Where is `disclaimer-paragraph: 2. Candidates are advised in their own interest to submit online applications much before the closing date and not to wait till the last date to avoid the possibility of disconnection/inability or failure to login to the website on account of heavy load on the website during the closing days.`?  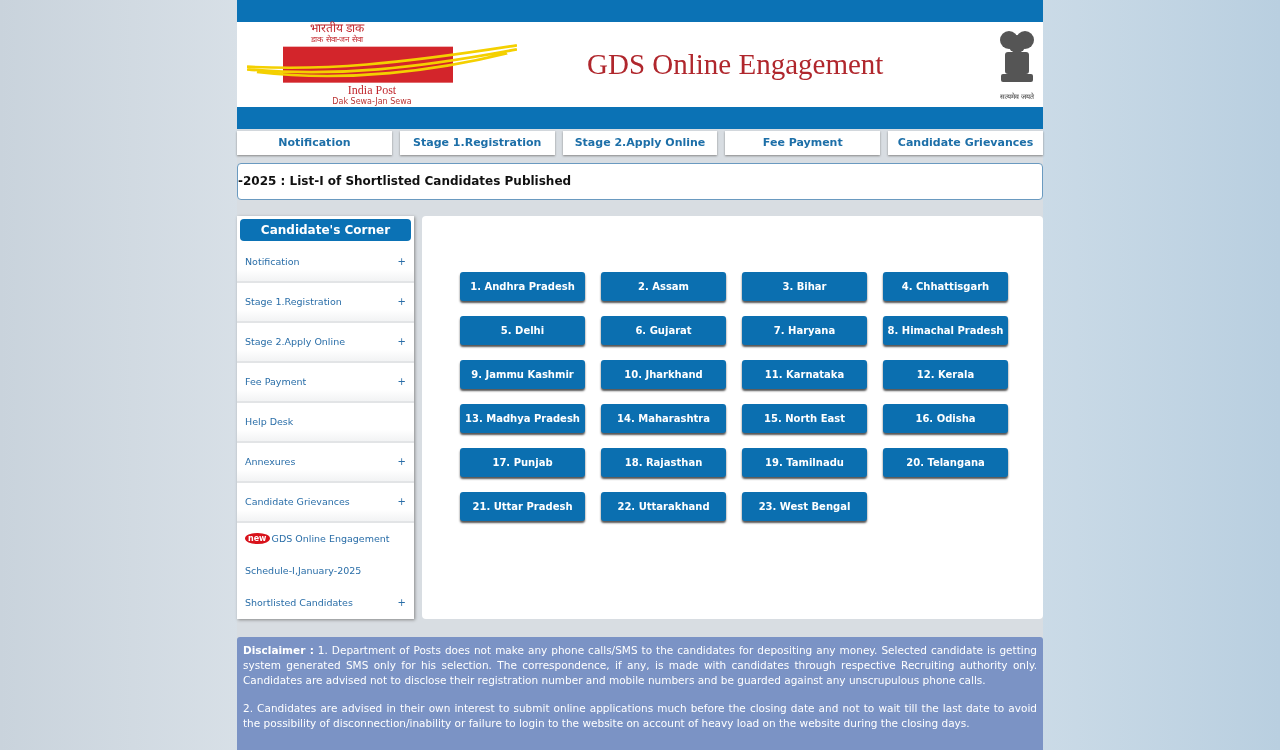 disclaimer-paragraph: 2. Candidates are advised in their own interest to submit online applications much before the closing date and not to wait till the last date to avoid the possibility of disconnection/inability or failure to login to the website on account of heavy load on the website during the closing days. is located at coordinates (640, 716).